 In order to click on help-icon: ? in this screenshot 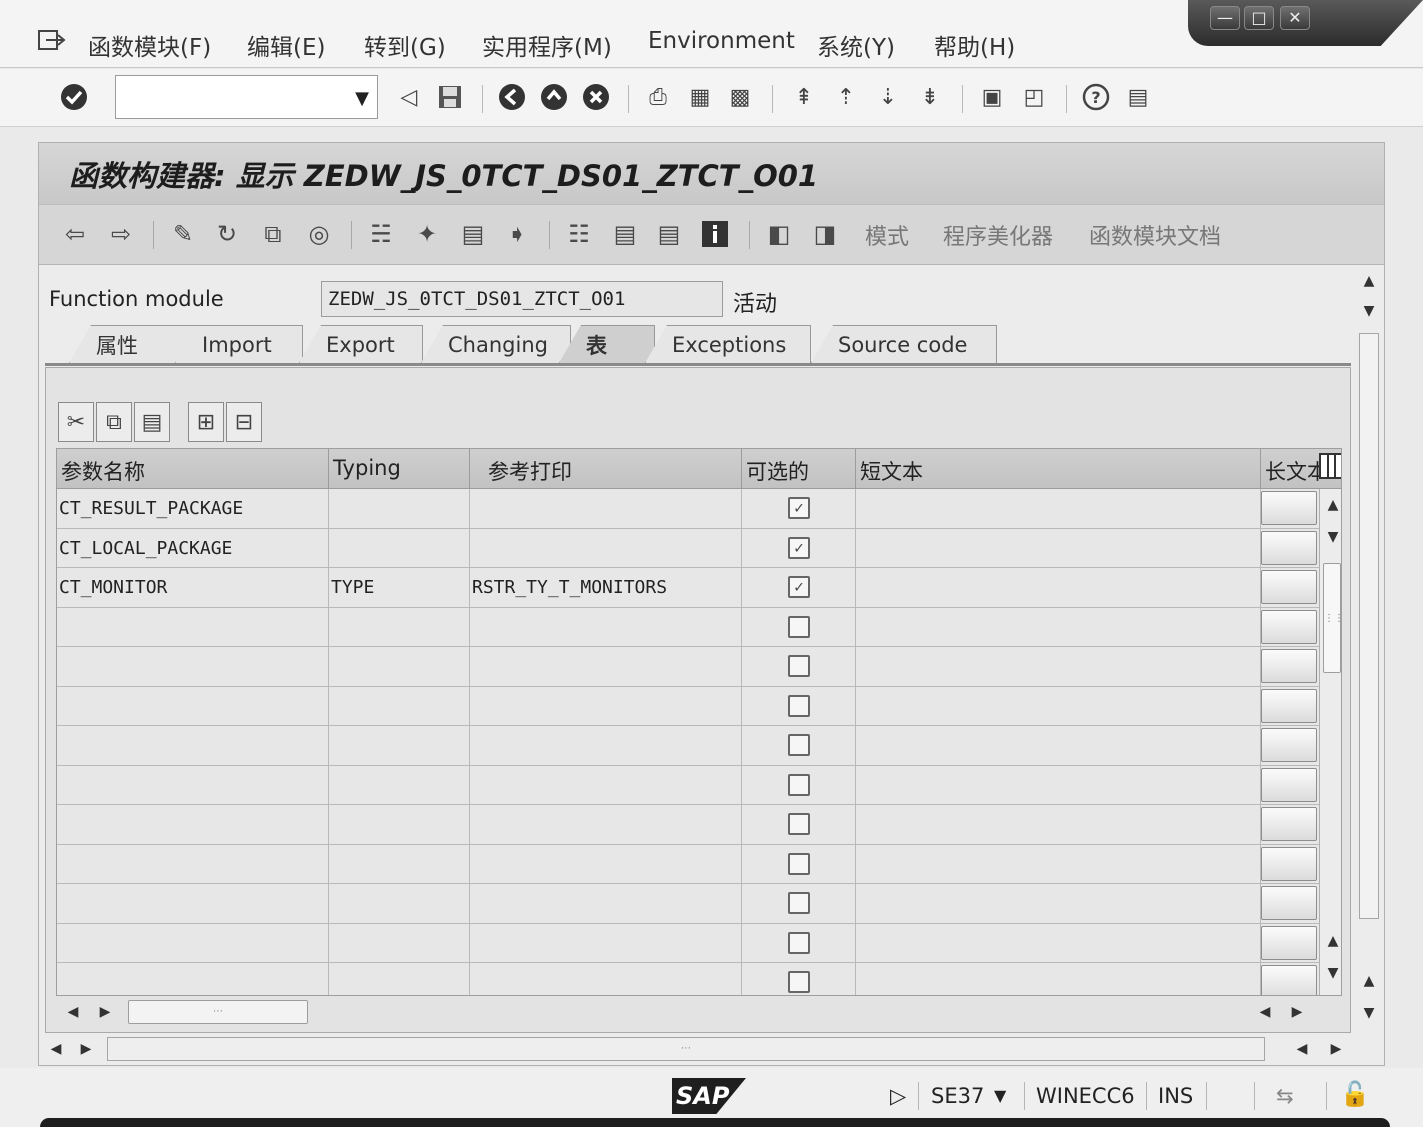, I will do `click(1096, 97)`.